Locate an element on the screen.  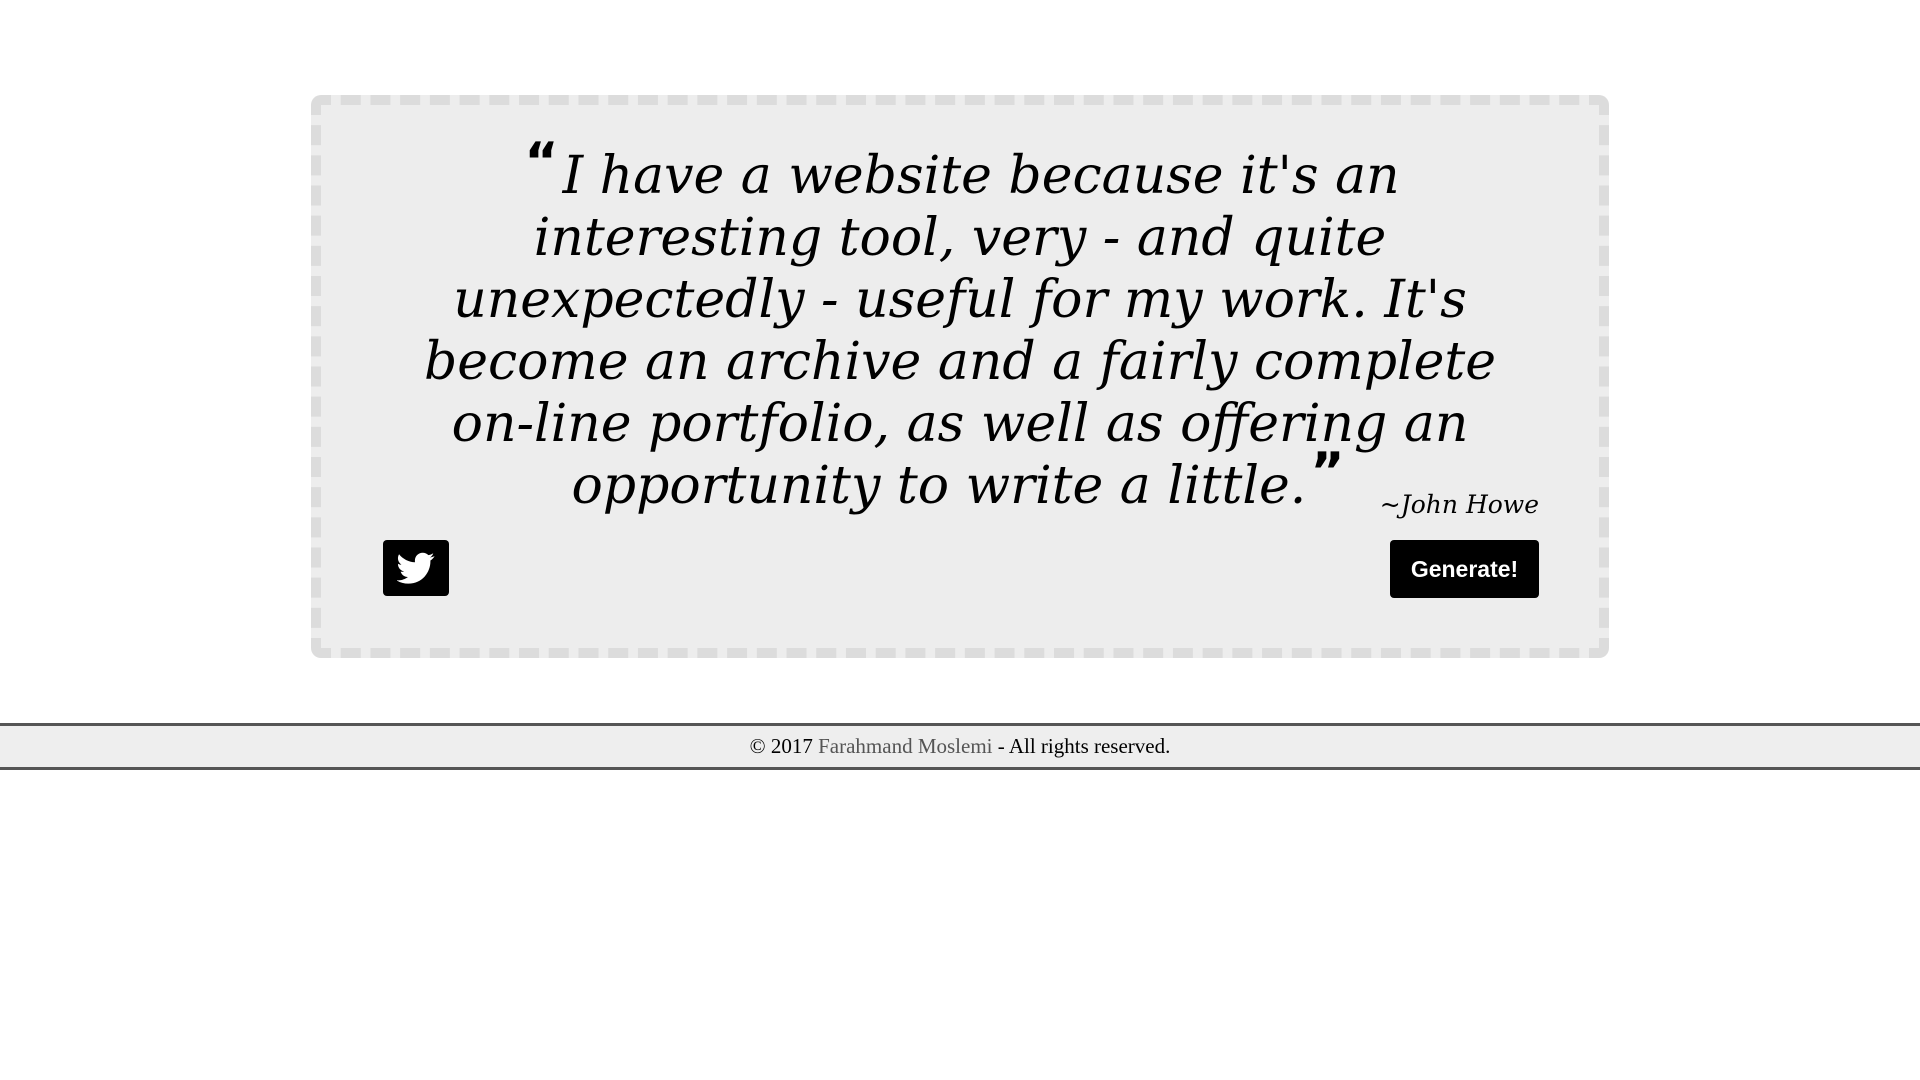
twitter-bird-icon is located at coordinates (416, 568).